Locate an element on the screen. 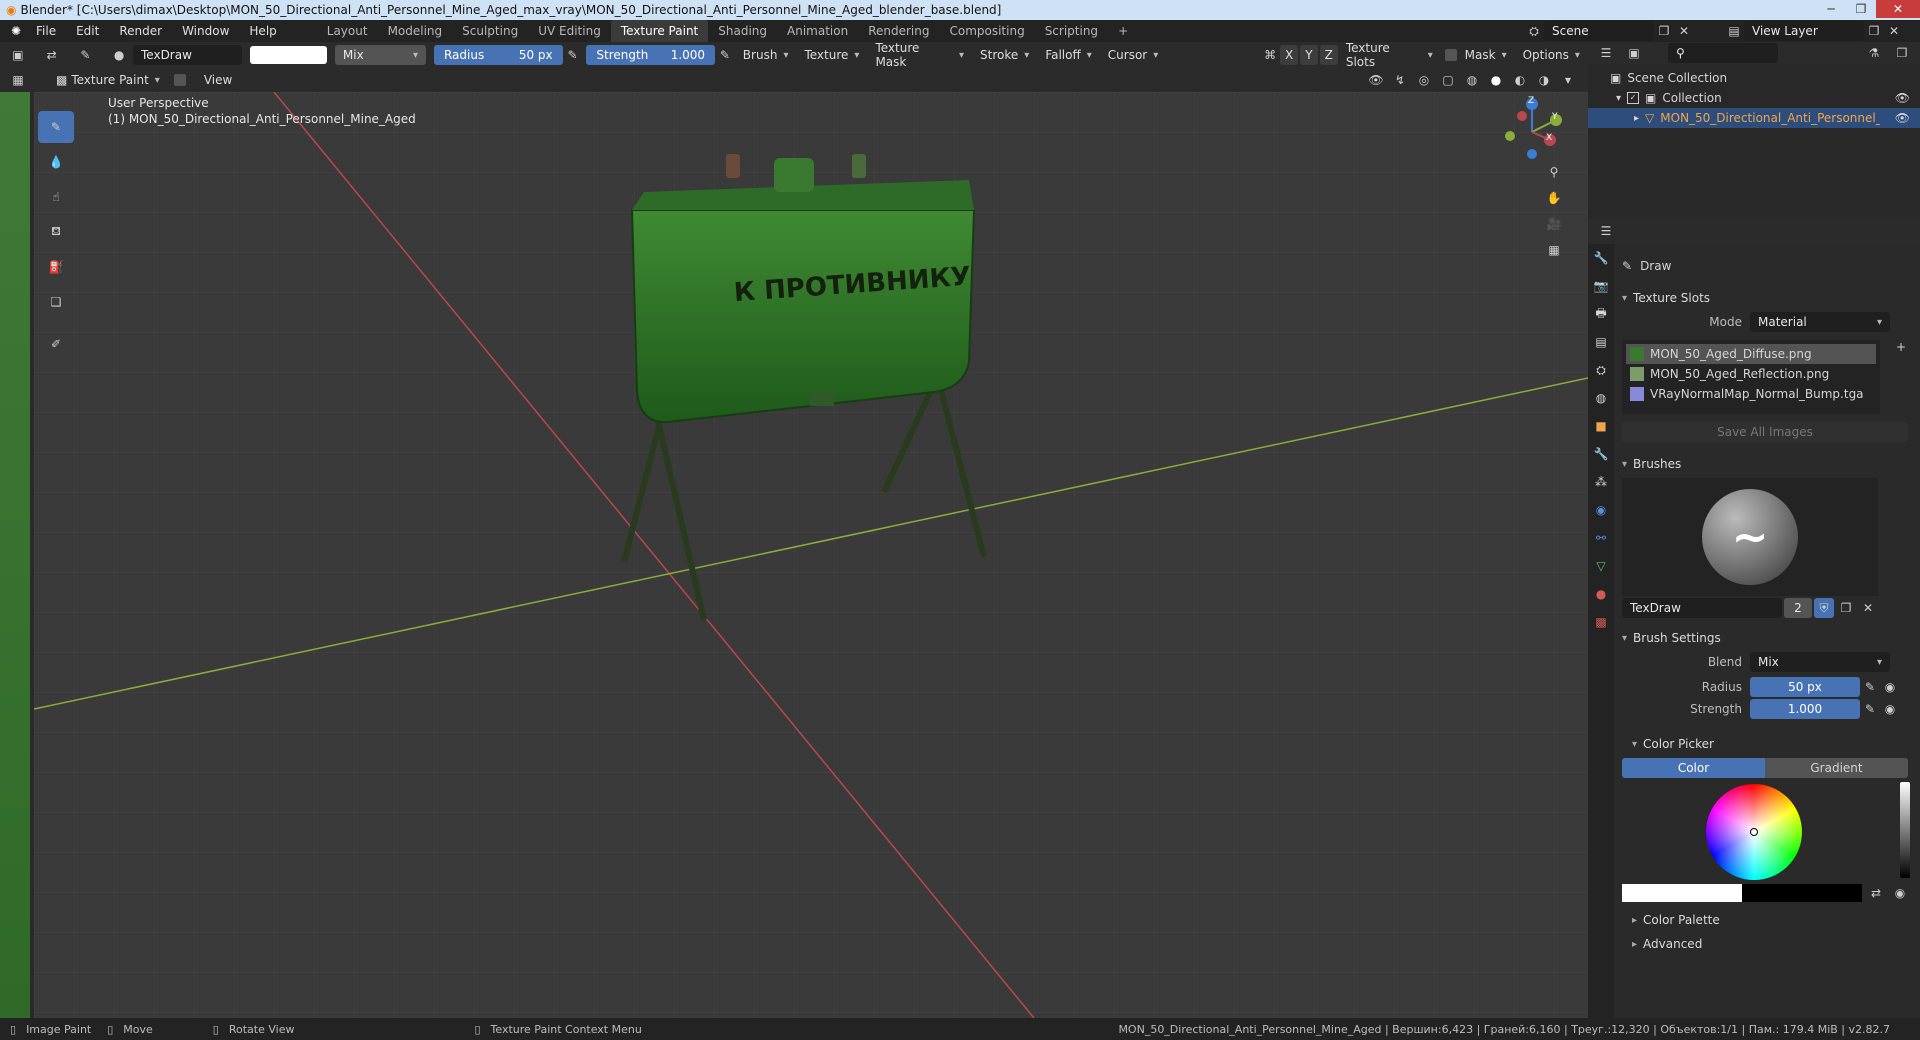  soften-tool-button: 💧 is located at coordinates (56, 162).